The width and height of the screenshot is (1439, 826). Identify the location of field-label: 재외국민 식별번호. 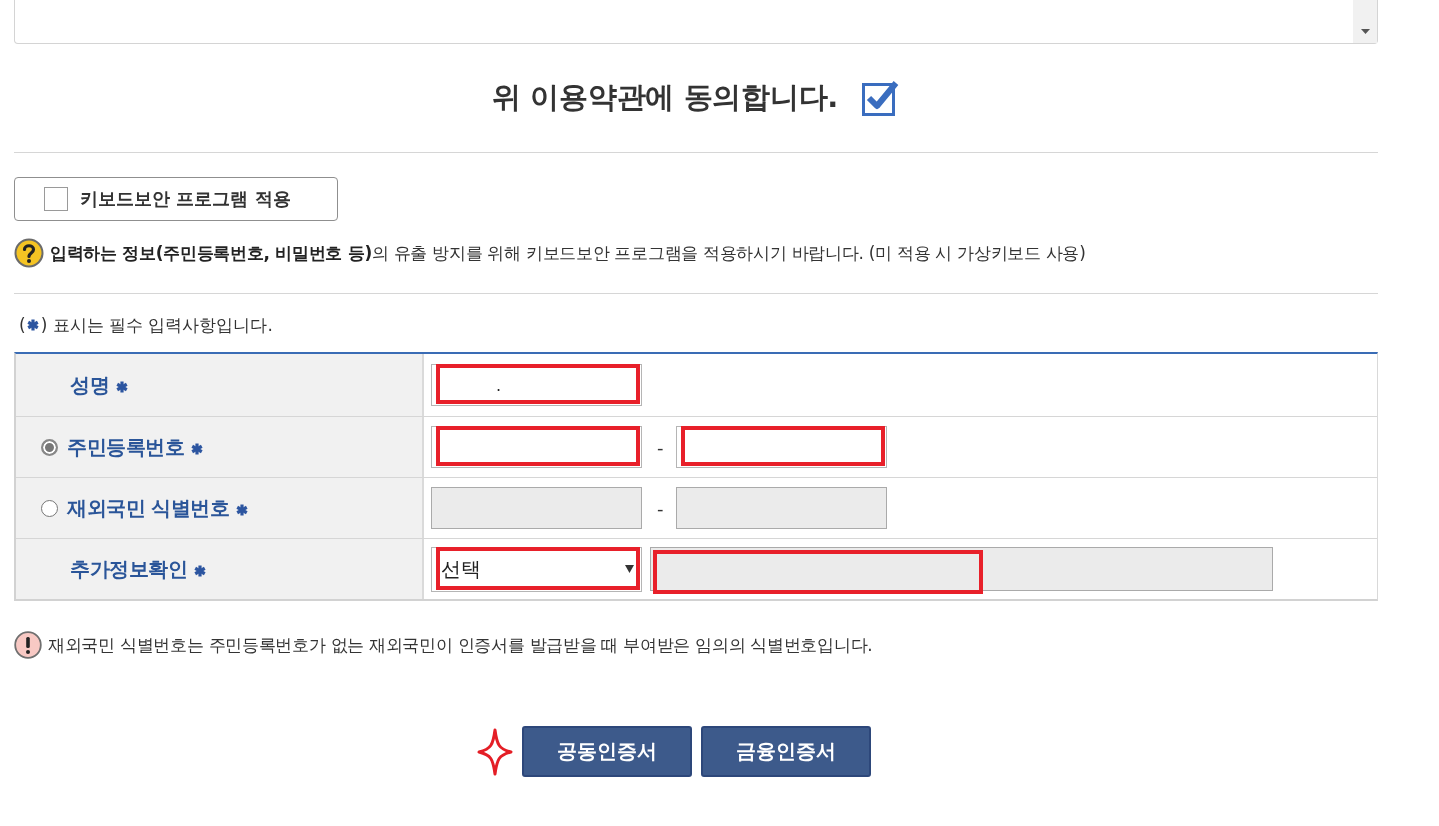
(148, 508).